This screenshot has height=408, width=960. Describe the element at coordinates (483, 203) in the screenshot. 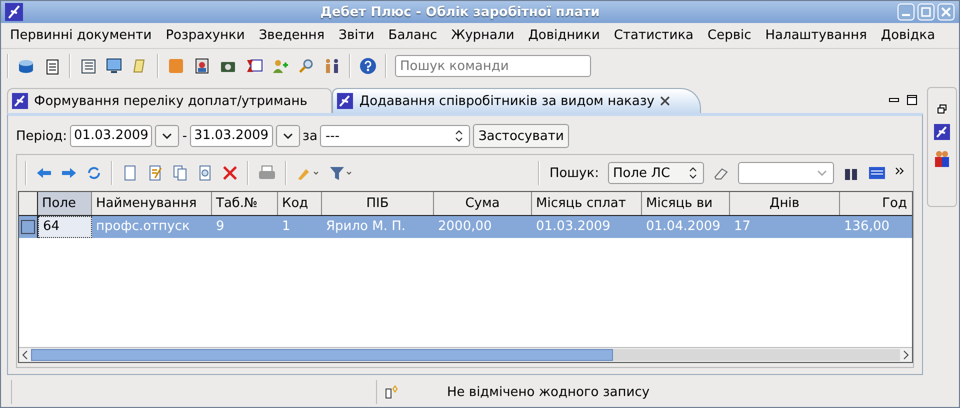

I see `column-header: Сума` at that location.